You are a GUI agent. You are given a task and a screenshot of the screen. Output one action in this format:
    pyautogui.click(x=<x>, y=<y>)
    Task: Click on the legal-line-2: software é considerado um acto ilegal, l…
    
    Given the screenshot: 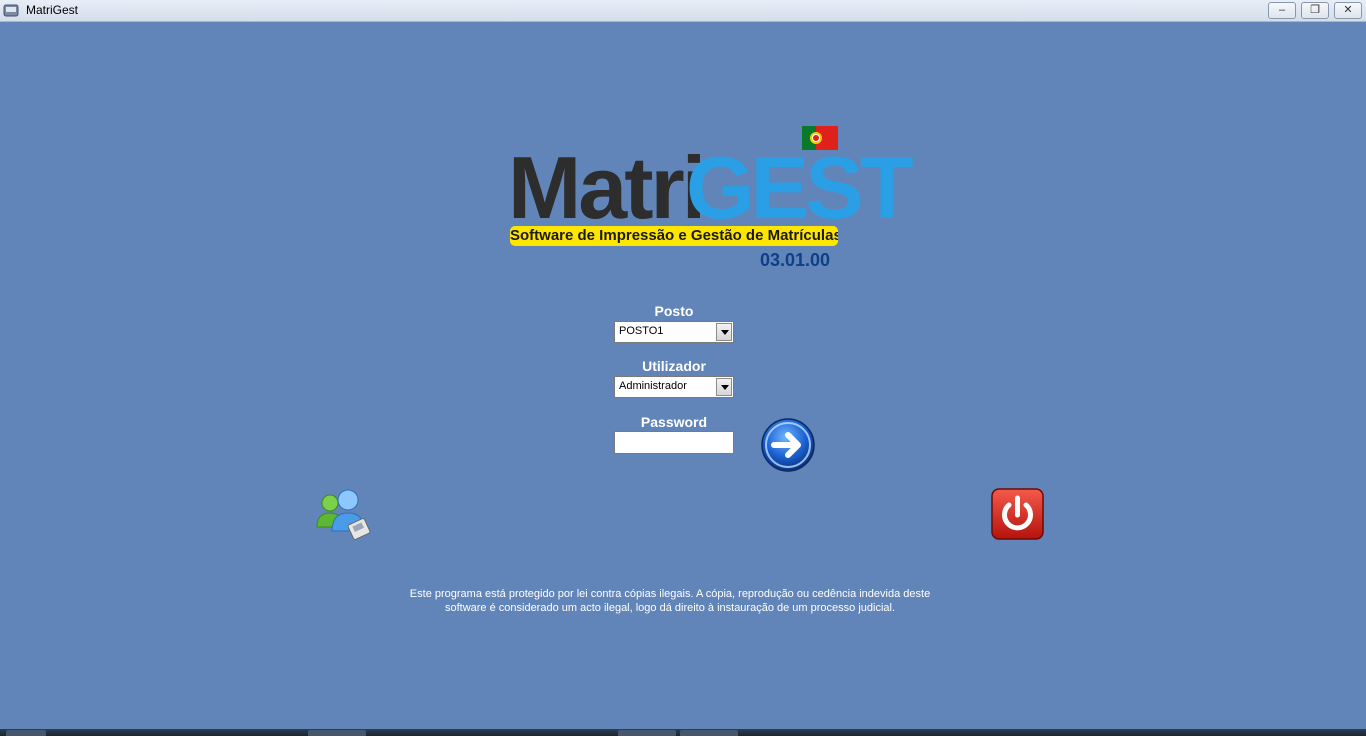 What is the action you would take?
    pyautogui.click(x=670, y=608)
    